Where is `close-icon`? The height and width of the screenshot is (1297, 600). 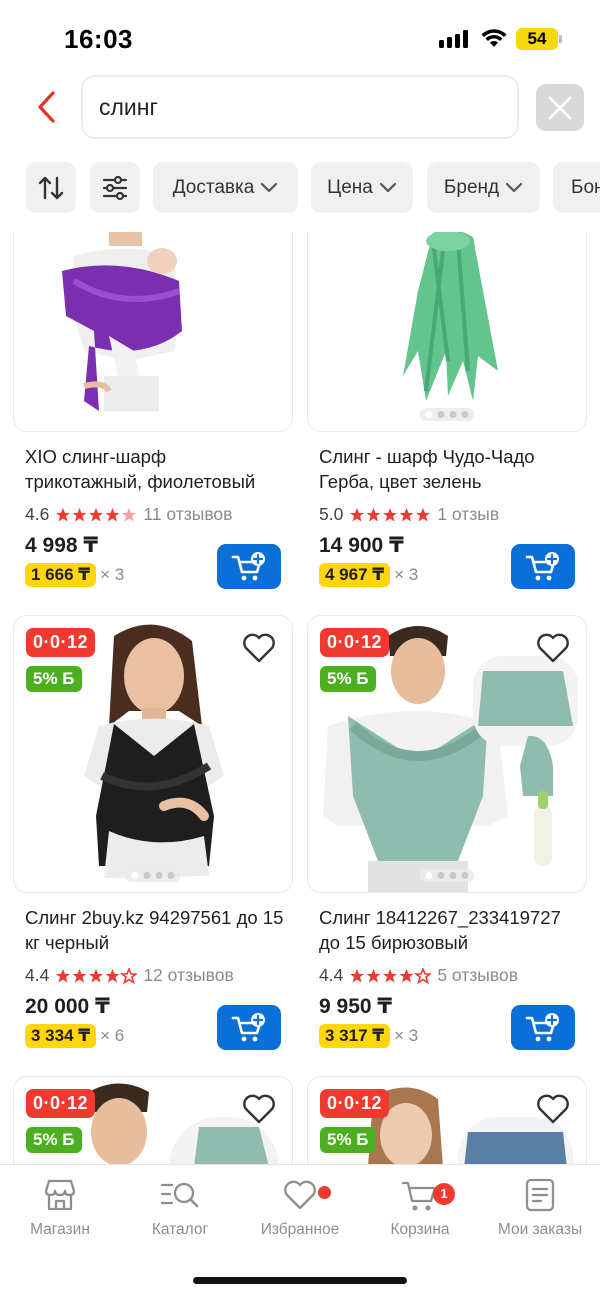 close-icon is located at coordinates (560, 107).